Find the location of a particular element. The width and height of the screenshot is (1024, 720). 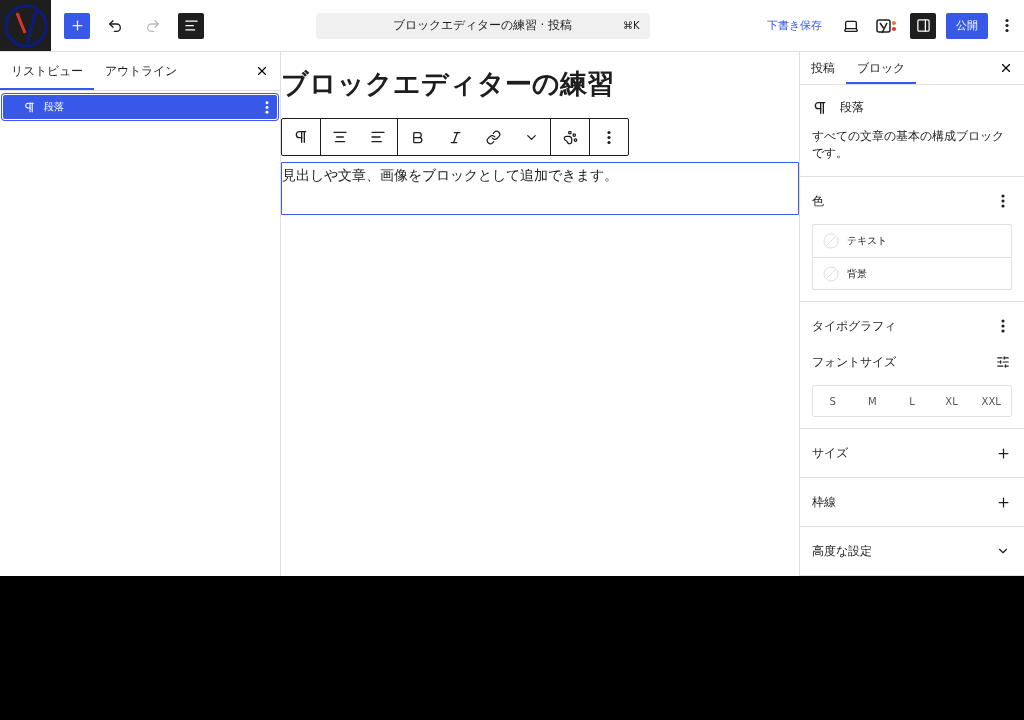

color-option: テキスト is located at coordinates (912, 241).